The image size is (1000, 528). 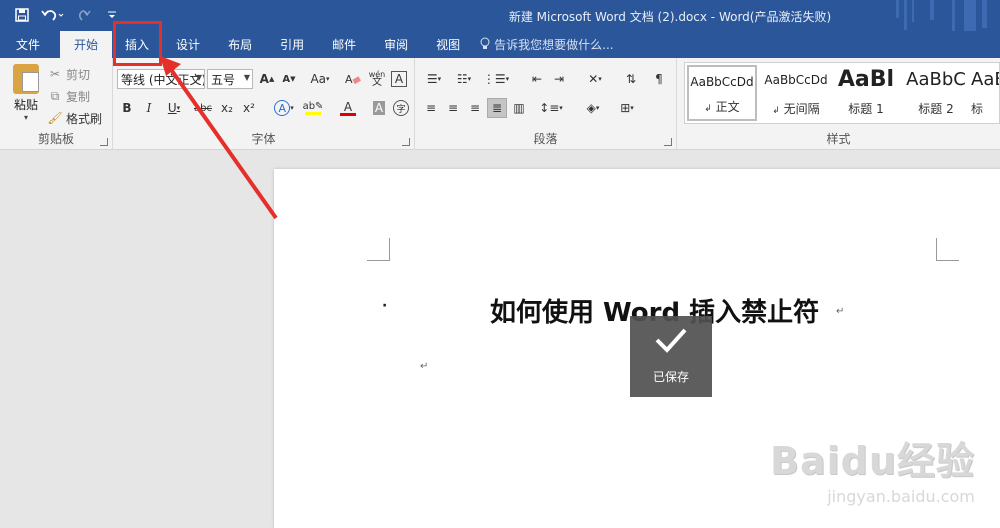 I want to click on shrink-font-button: A ▼, so click(x=289, y=79).